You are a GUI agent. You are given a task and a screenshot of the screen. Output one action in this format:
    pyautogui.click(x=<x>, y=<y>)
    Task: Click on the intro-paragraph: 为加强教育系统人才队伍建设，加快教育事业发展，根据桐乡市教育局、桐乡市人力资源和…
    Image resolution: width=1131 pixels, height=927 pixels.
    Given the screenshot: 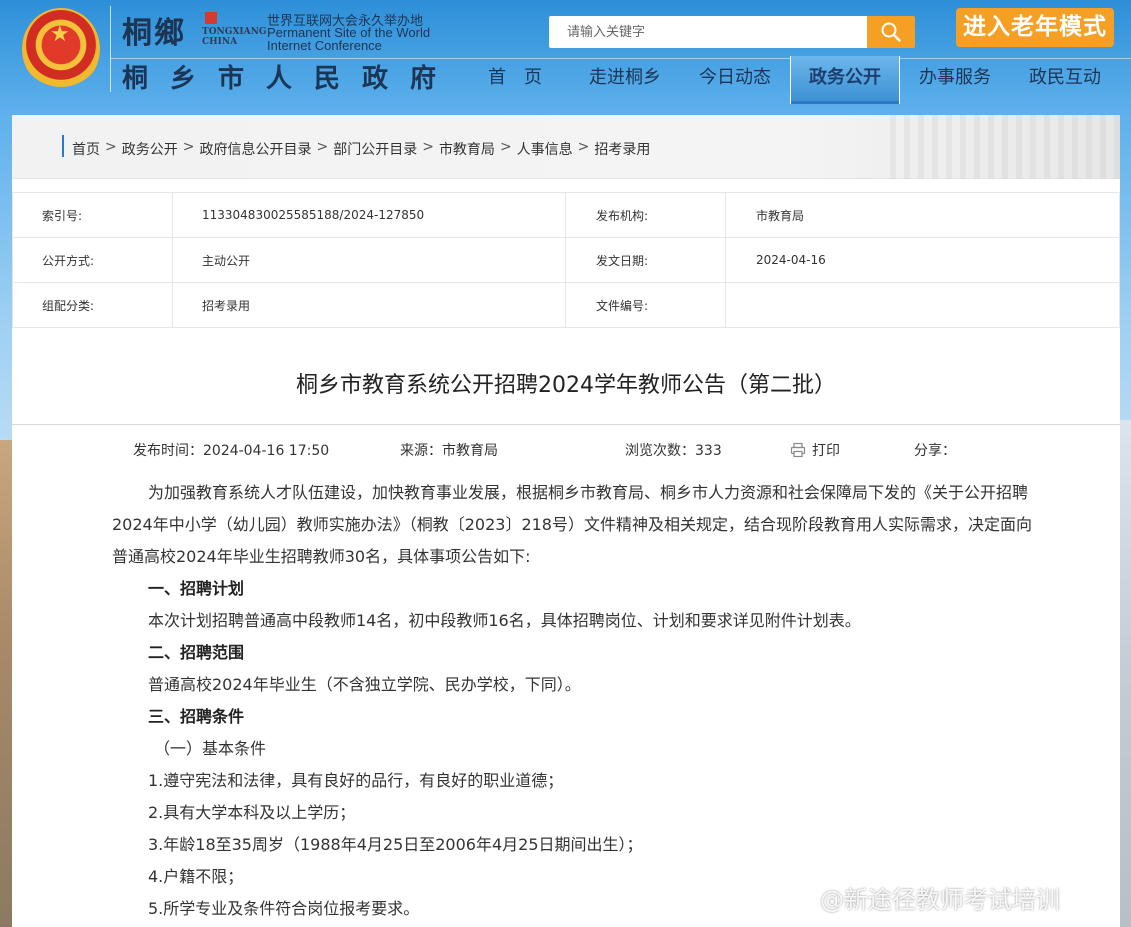 What is the action you would take?
    pyautogui.click(x=572, y=524)
    